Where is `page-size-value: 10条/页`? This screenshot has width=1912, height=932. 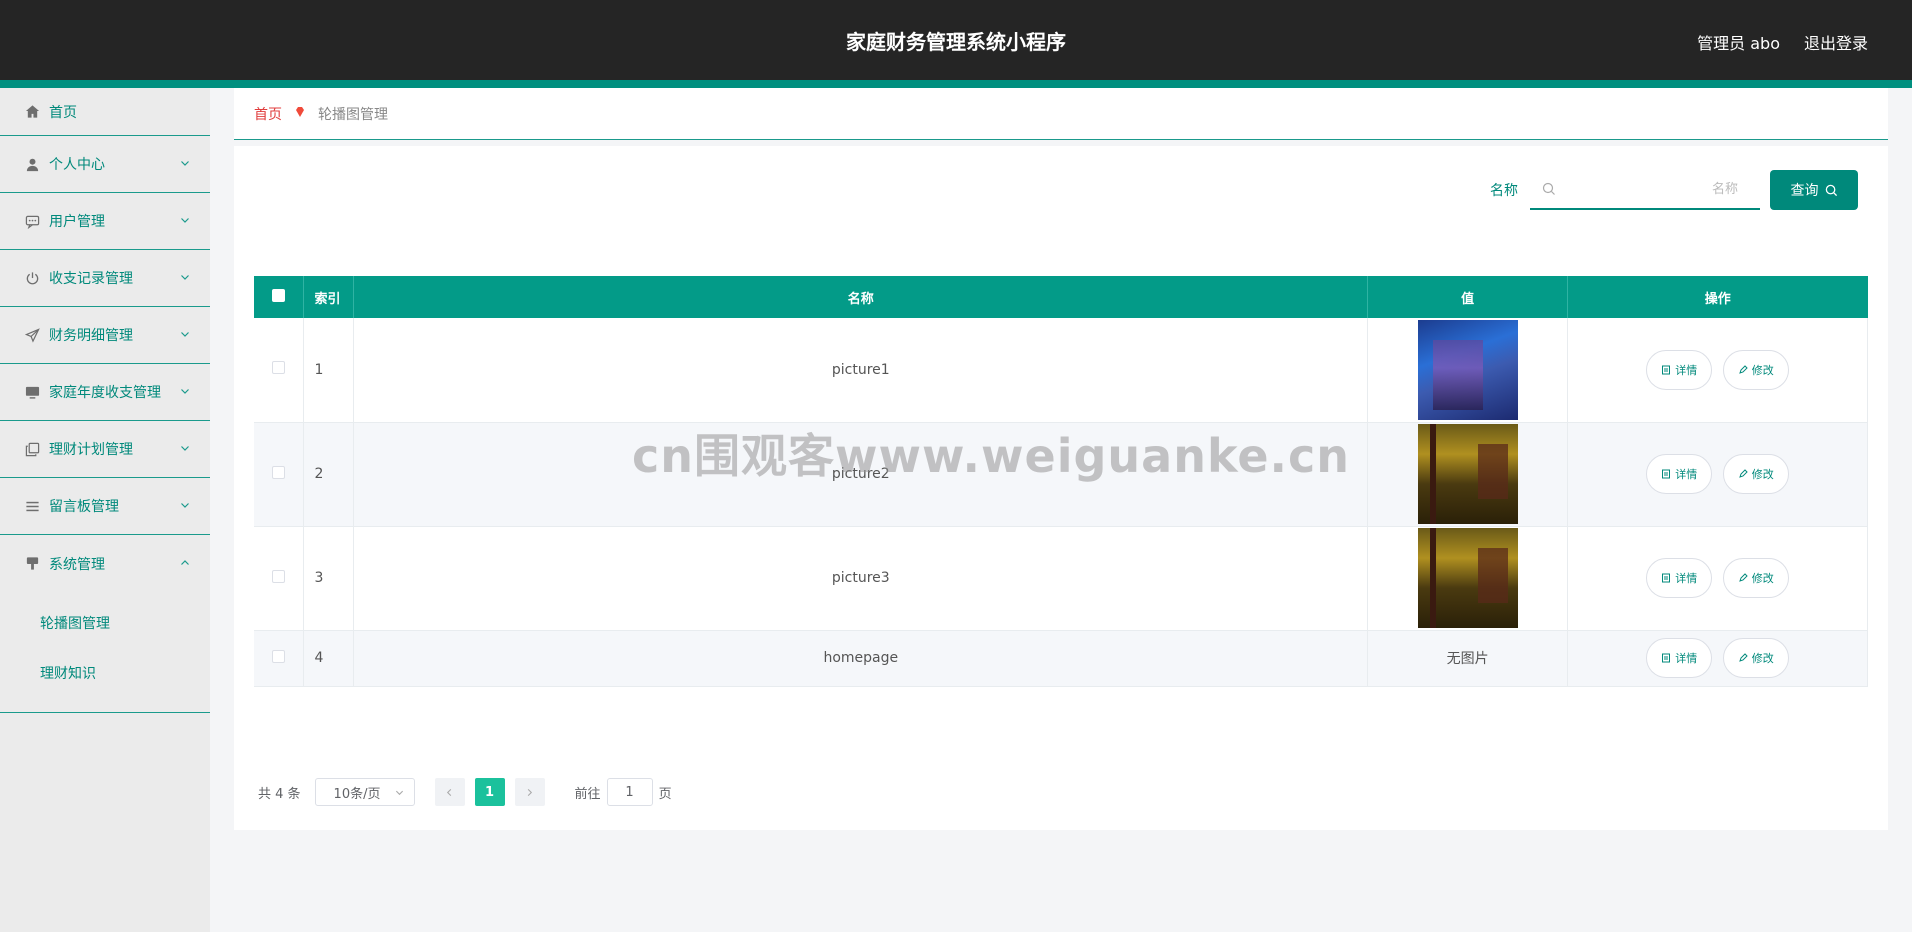 page-size-value: 10条/页 is located at coordinates (357, 794).